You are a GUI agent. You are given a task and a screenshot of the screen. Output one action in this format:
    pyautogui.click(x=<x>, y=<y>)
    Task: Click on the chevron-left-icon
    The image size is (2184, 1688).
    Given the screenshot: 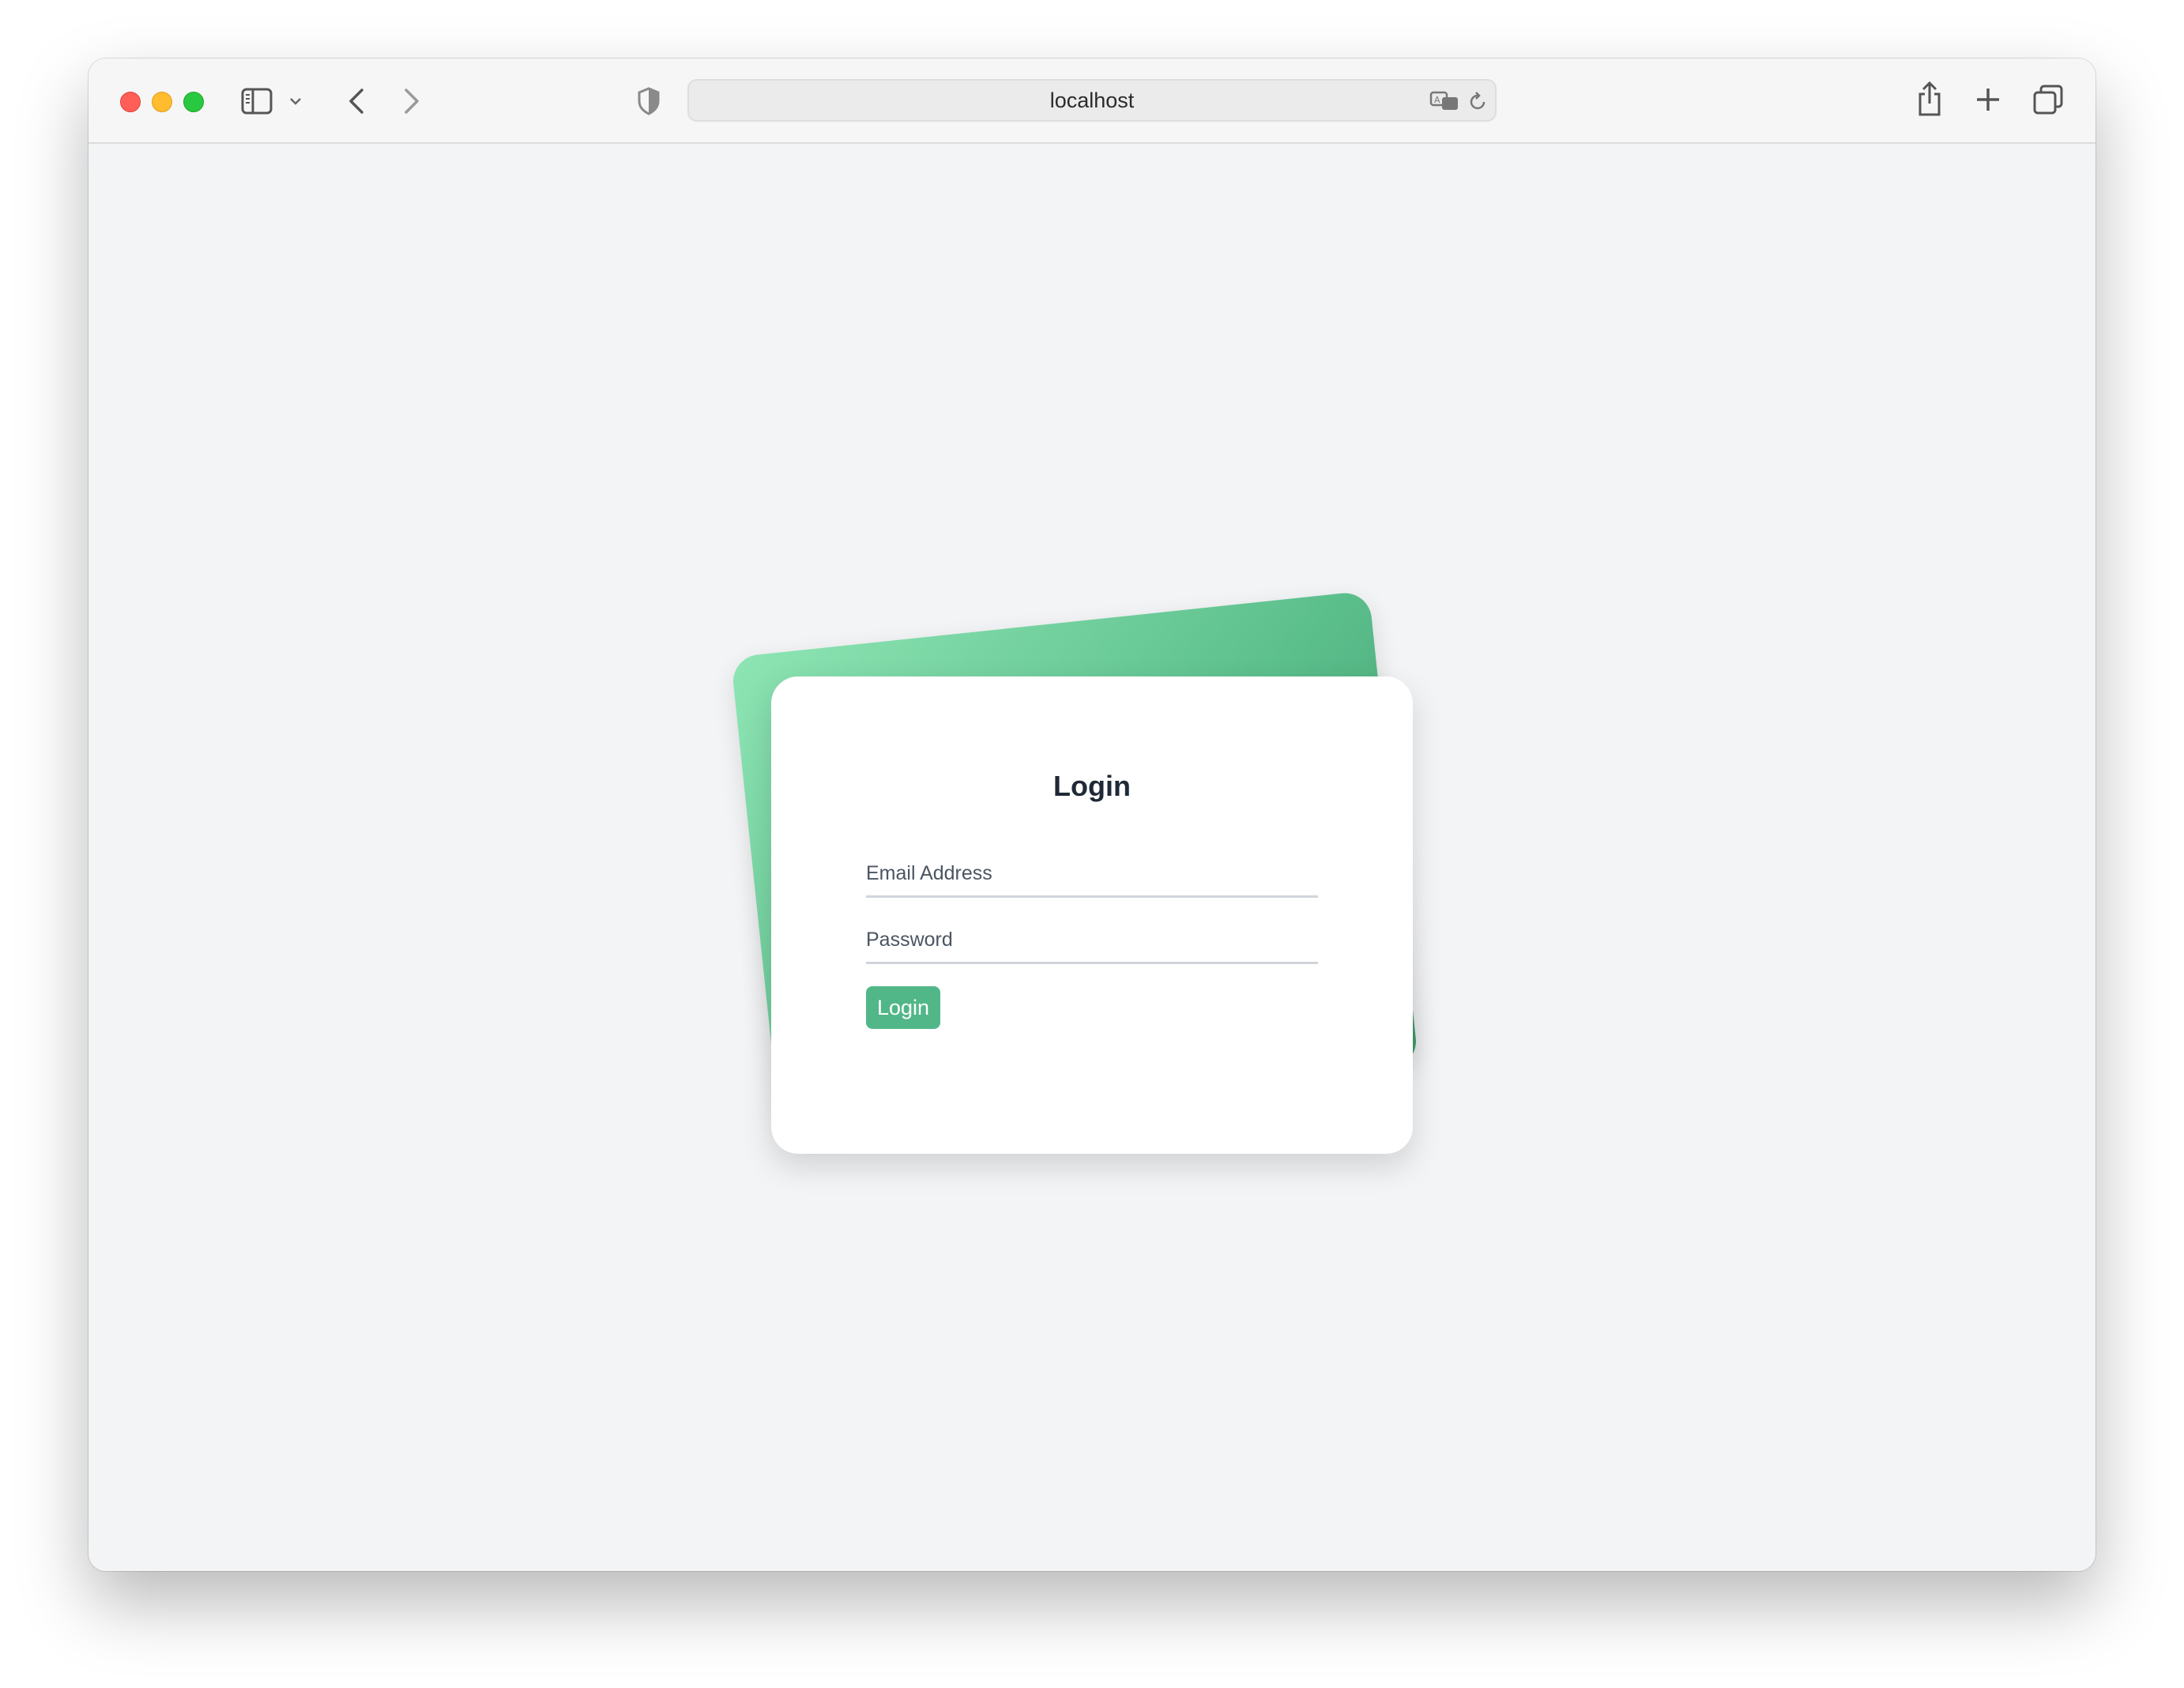 What is the action you would take?
    pyautogui.click(x=356, y=101)
    